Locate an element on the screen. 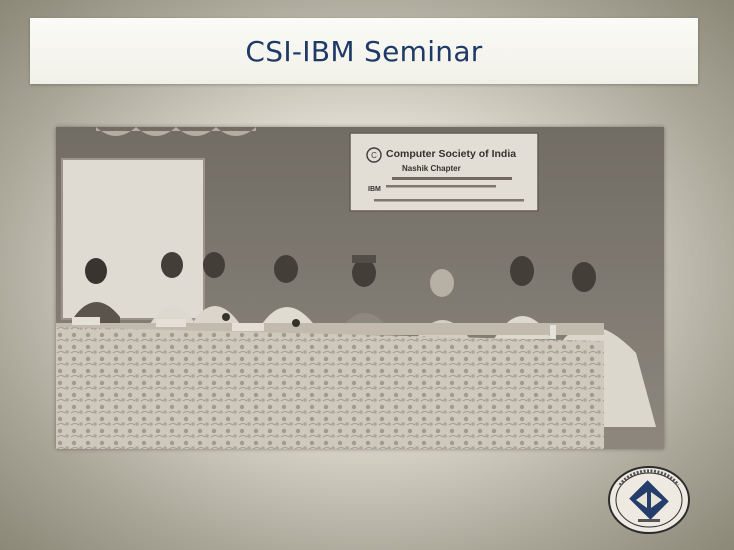 The image size is (734, 550). csi-emblem-icon is located at coordinates (649, 500).